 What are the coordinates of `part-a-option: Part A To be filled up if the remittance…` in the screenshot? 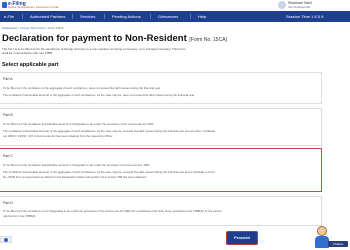 It's located at (161, 88).